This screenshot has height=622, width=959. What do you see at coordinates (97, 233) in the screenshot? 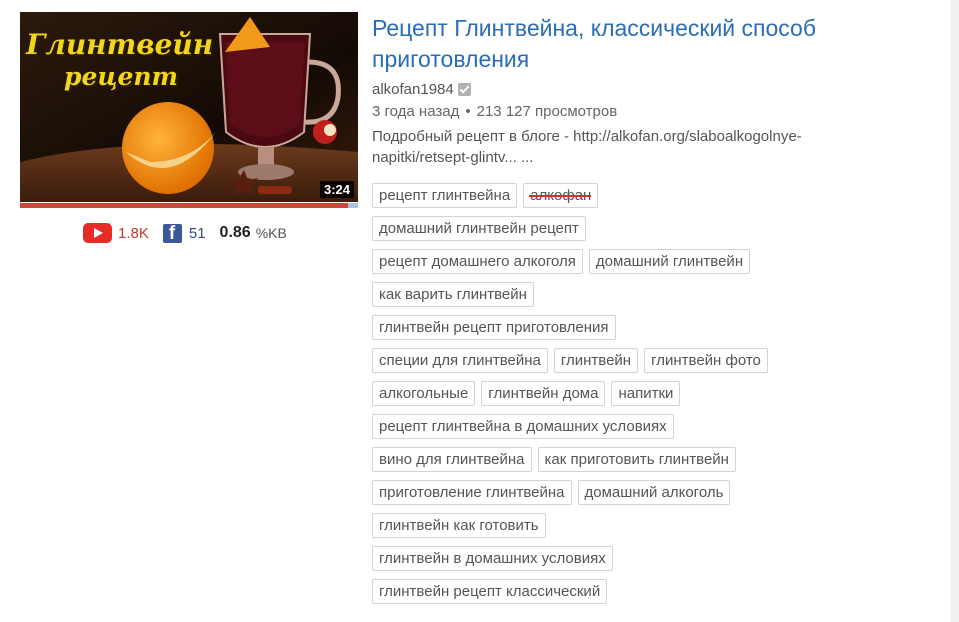
I see `youtube-icon` at bounding box center [97, 233].